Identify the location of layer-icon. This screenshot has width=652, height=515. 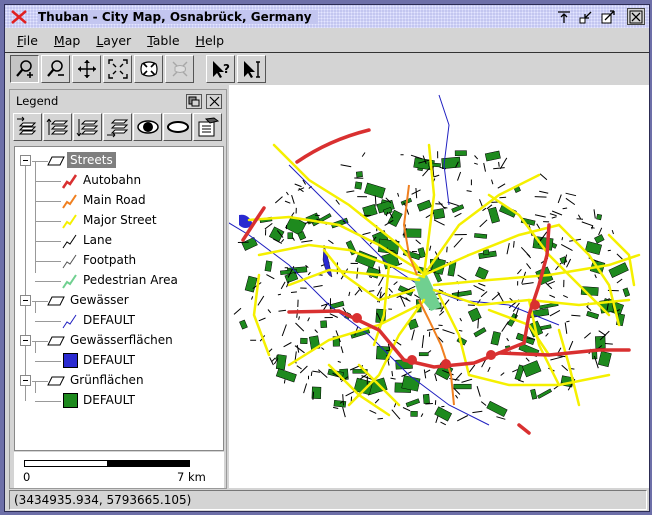
(56, 341).